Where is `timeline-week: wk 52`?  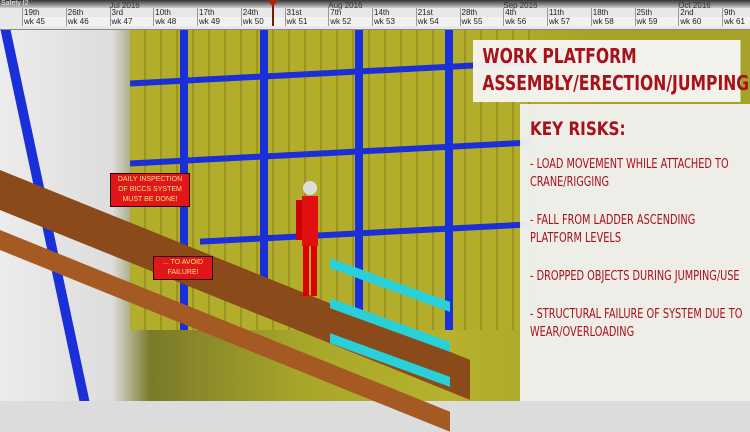 timeline-week: wk 52 is located at coordinates (350, 21).